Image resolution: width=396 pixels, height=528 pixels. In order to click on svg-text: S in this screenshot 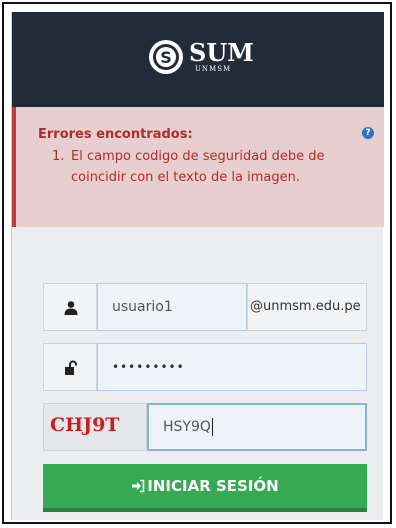, I will do `click(166, 57)`.